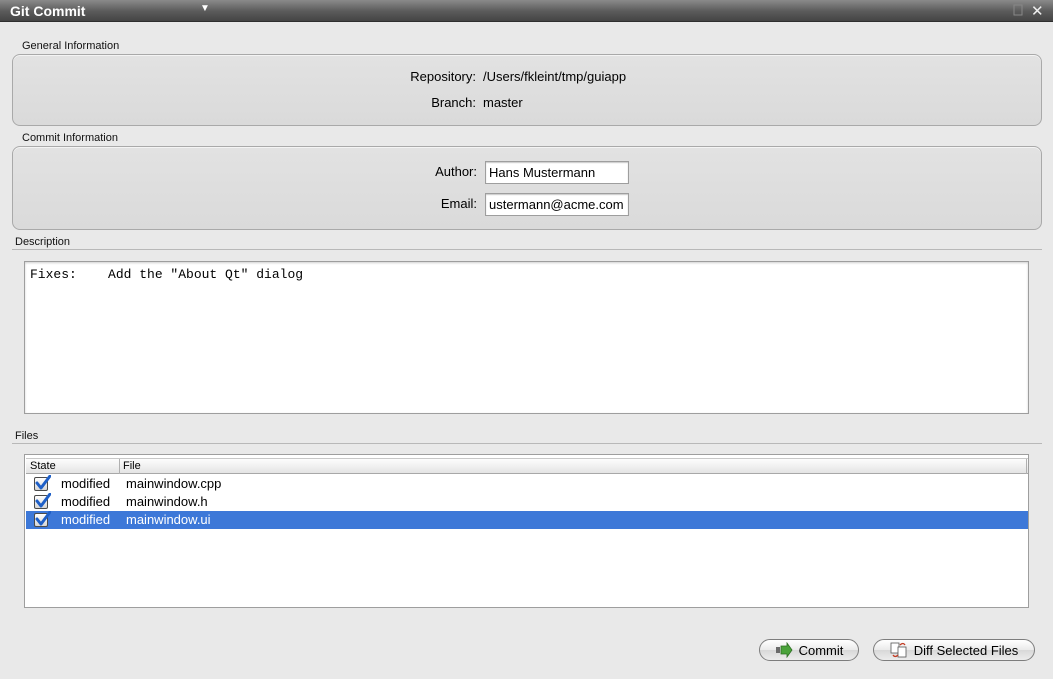 The height and width of the screenshot is (679, 1053). I want to click on description-heading: Description, so click(43, 242).